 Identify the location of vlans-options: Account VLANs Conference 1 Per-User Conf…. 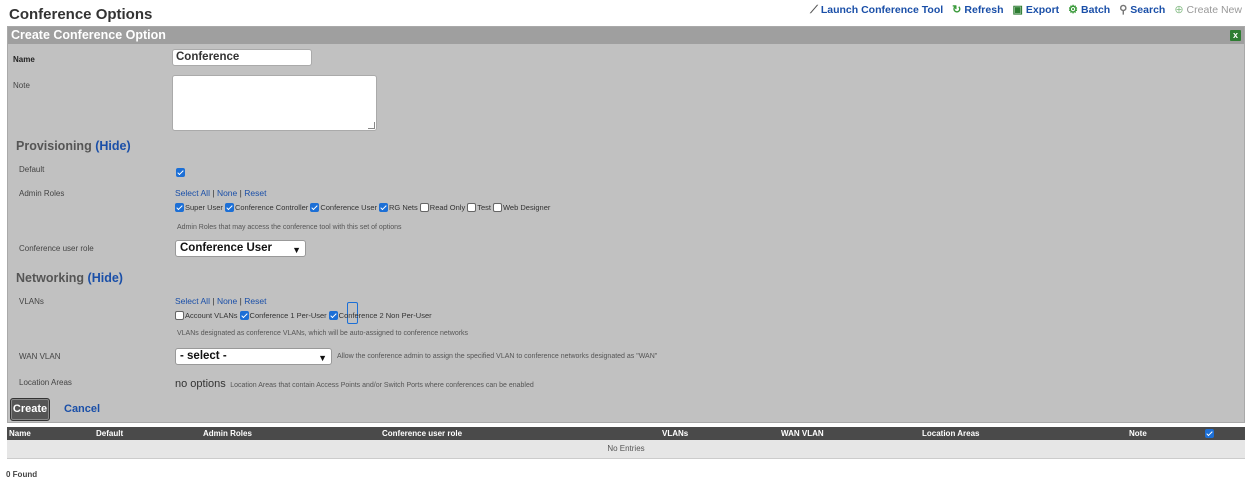
(304, 315).